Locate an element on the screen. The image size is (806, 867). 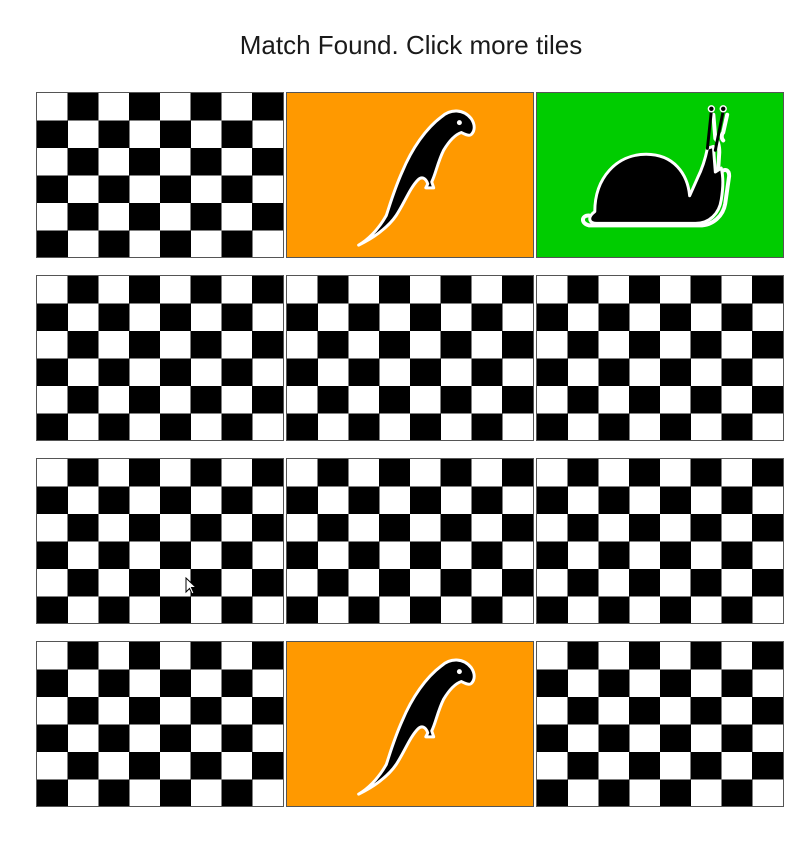
tile-r3-c2 is located at coordinates (410, 541).